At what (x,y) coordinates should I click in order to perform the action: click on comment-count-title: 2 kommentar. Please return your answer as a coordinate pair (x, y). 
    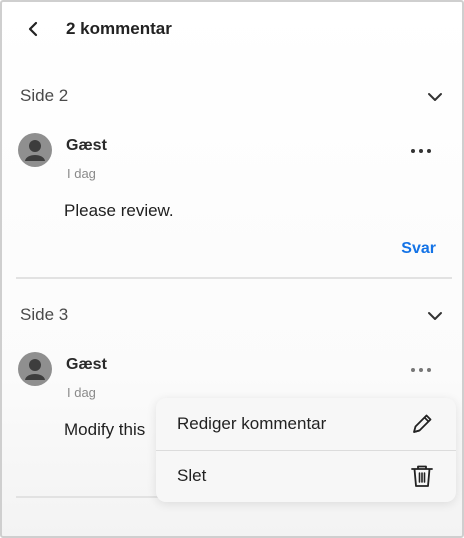
    Looking at the image, I should click on (119, 28).